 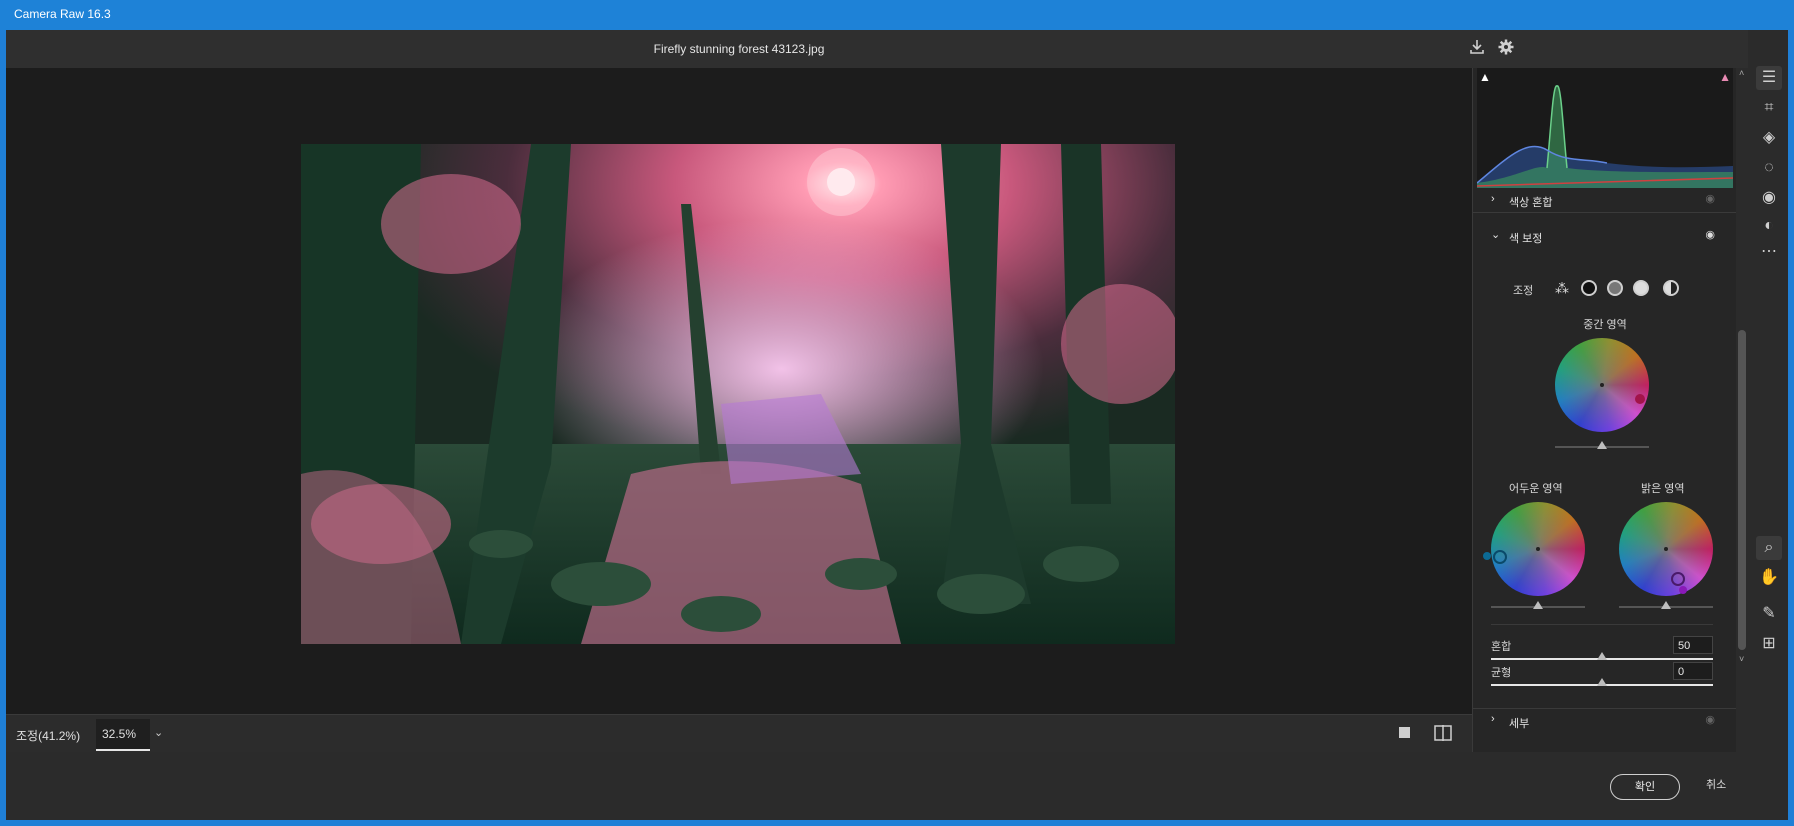 What do you see at coordinates (1602, 624) in the screenshot?
I see `divider` at bounding box center [1602, 624].